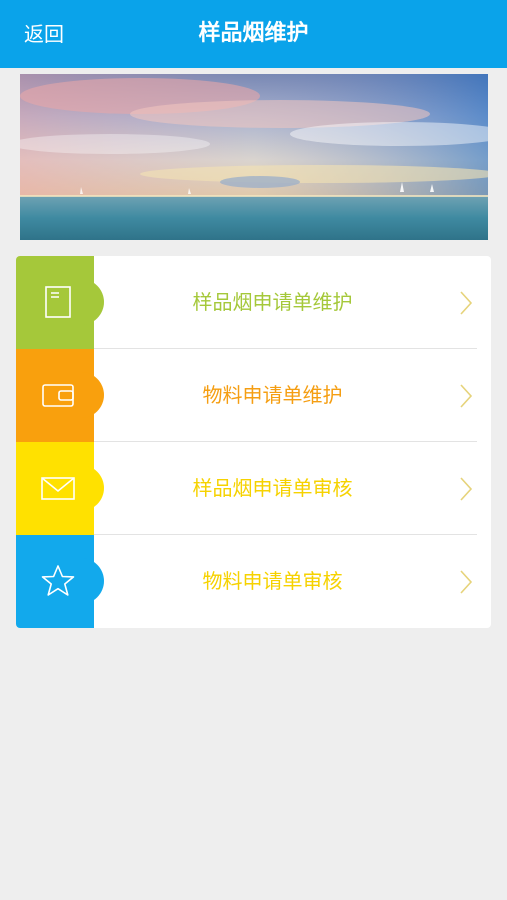 This screenshot has width=507, height=900. I want to click on wallet-icon, so click(58, 395).